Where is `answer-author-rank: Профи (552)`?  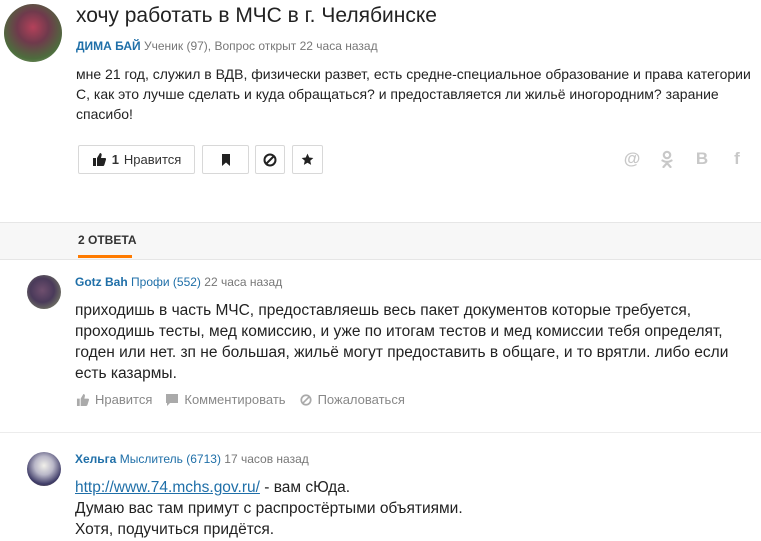 answer-author-rank: Профи (552) is located at coordinates (166, 282).